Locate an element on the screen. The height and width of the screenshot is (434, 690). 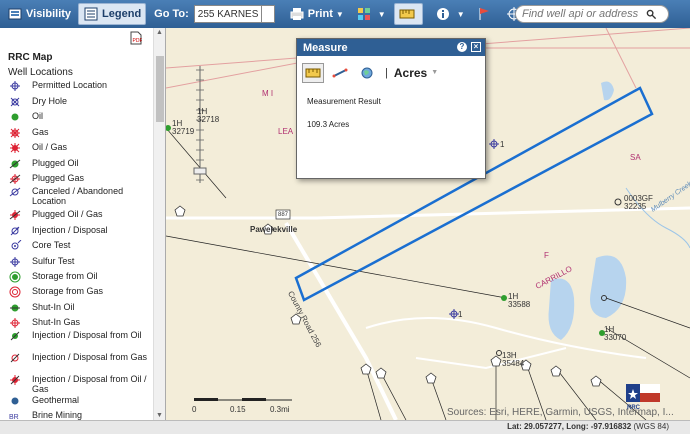
goto-input is located at coordinates (227, 14).